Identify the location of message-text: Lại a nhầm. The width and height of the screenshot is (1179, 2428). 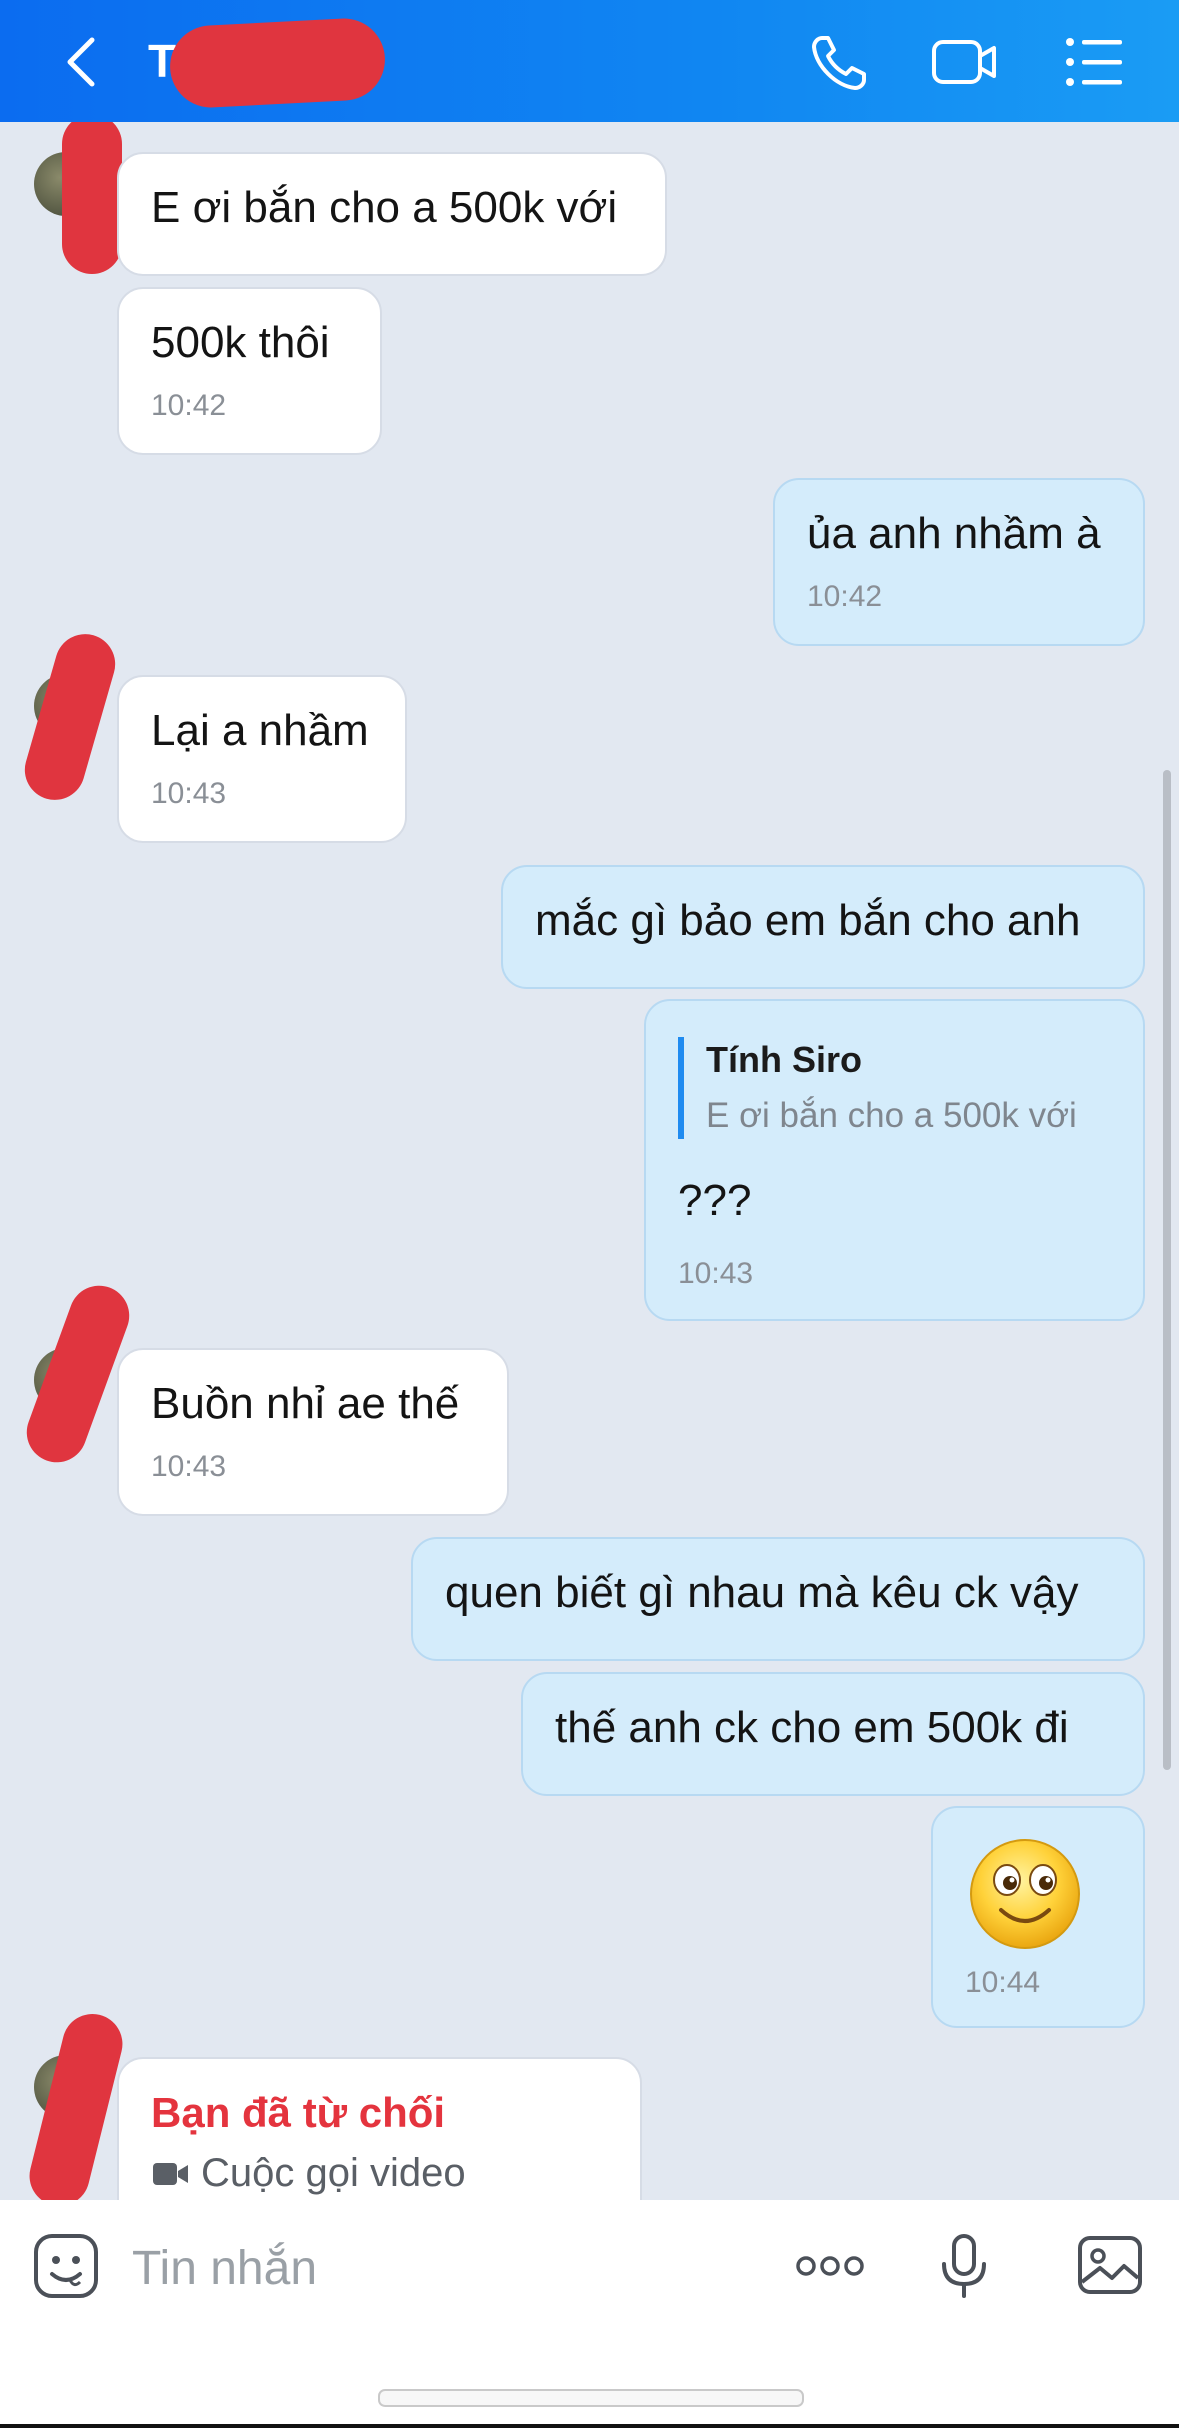
(260, 730).